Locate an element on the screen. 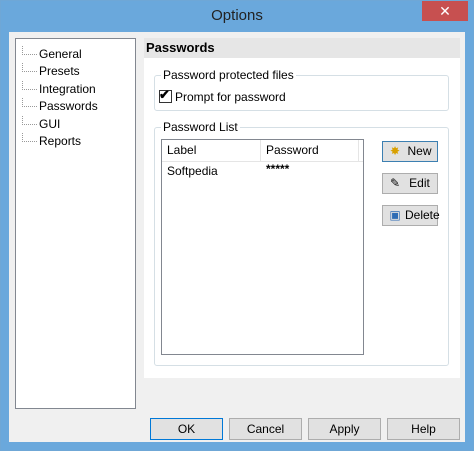 Image resolution: width=474 pixels, height=451 pixels. check-icon: ✔ is located at coordinates (164, 94).